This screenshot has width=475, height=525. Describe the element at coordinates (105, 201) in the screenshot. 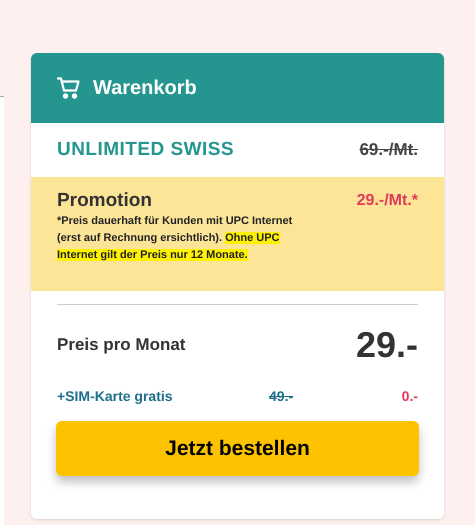

I see `promotion-title: Promotion` at that location.